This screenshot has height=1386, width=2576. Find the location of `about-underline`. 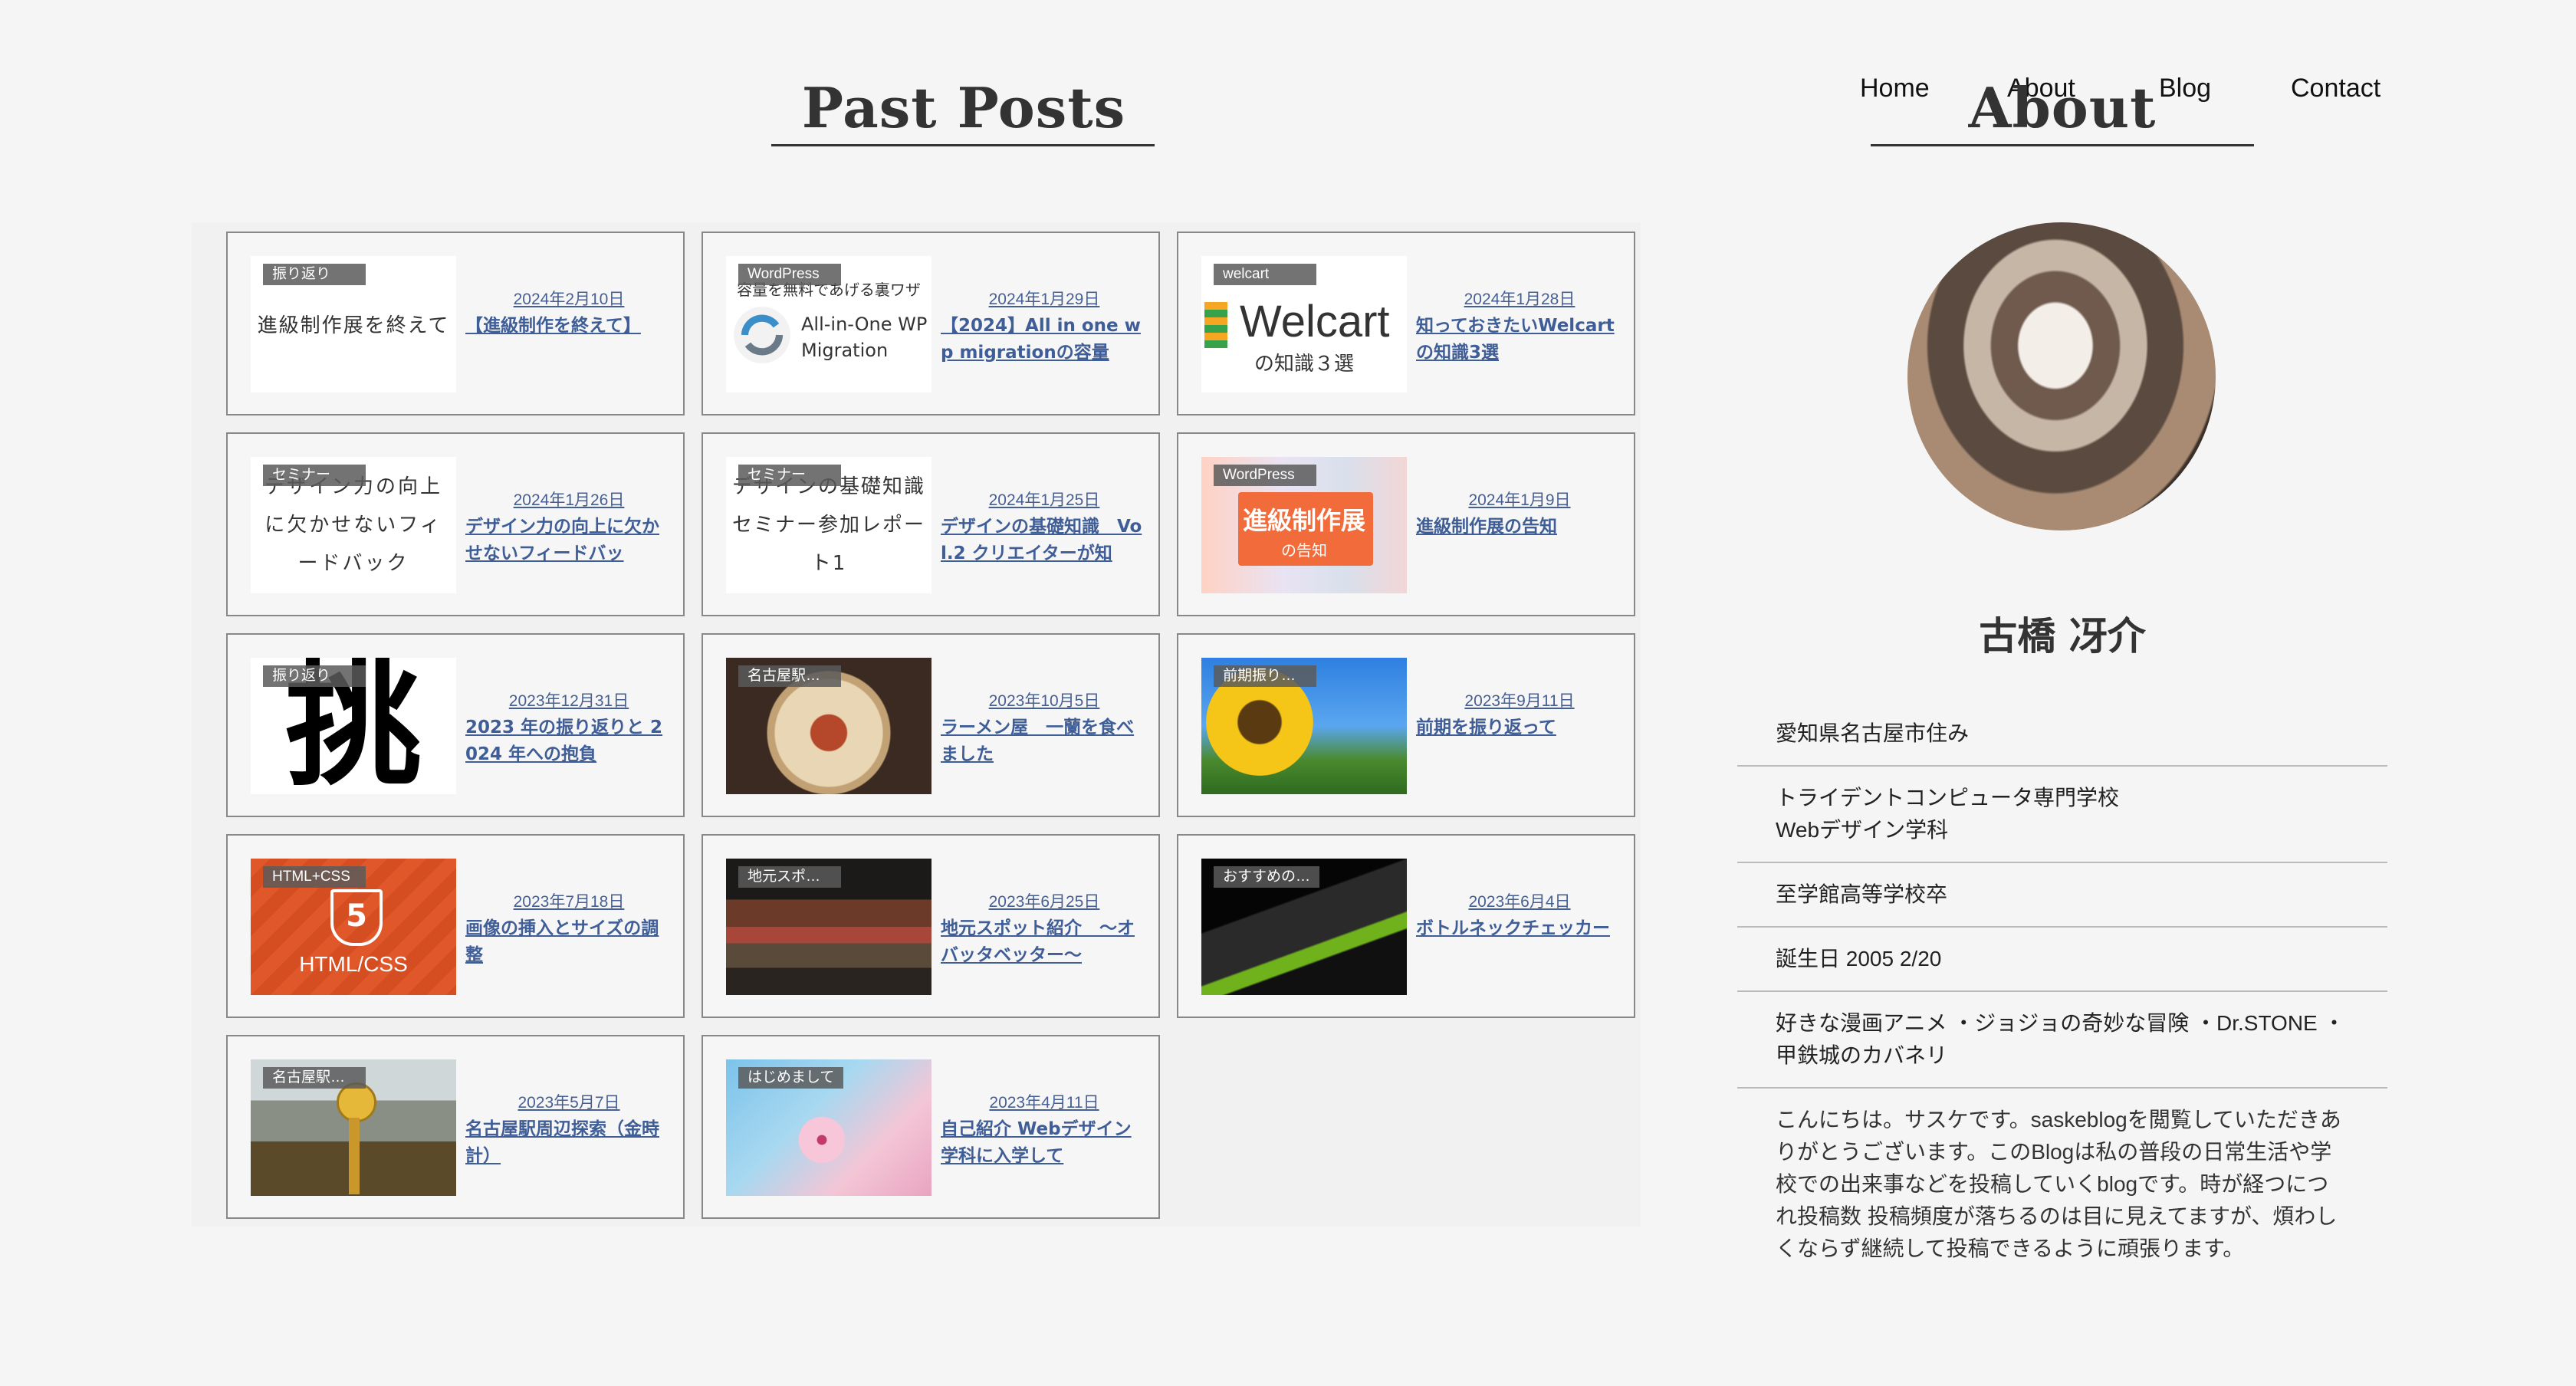

about-underline is located at coordinates (2063, 145).